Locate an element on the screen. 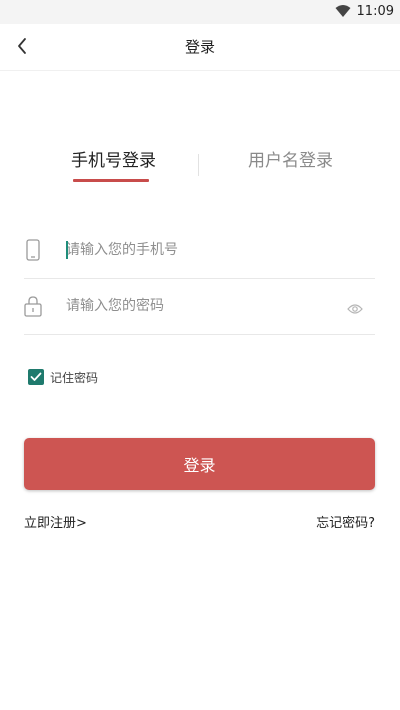  app-bar: 登录 is located at coordinates (200, 47).